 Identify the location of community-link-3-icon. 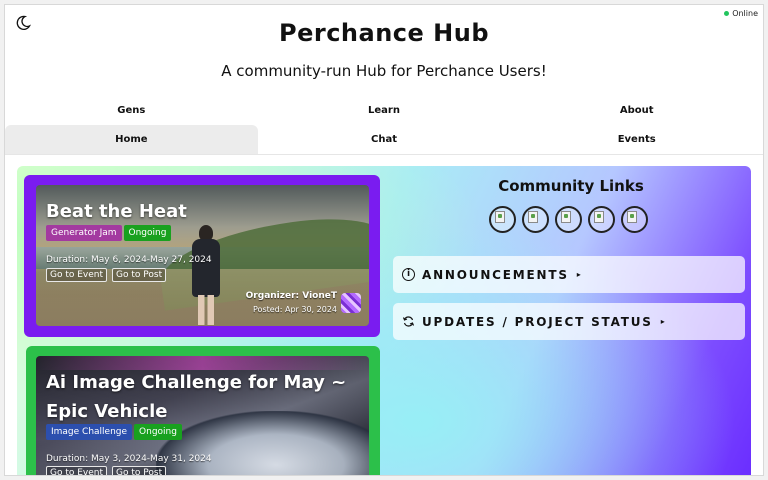
(568, 219).